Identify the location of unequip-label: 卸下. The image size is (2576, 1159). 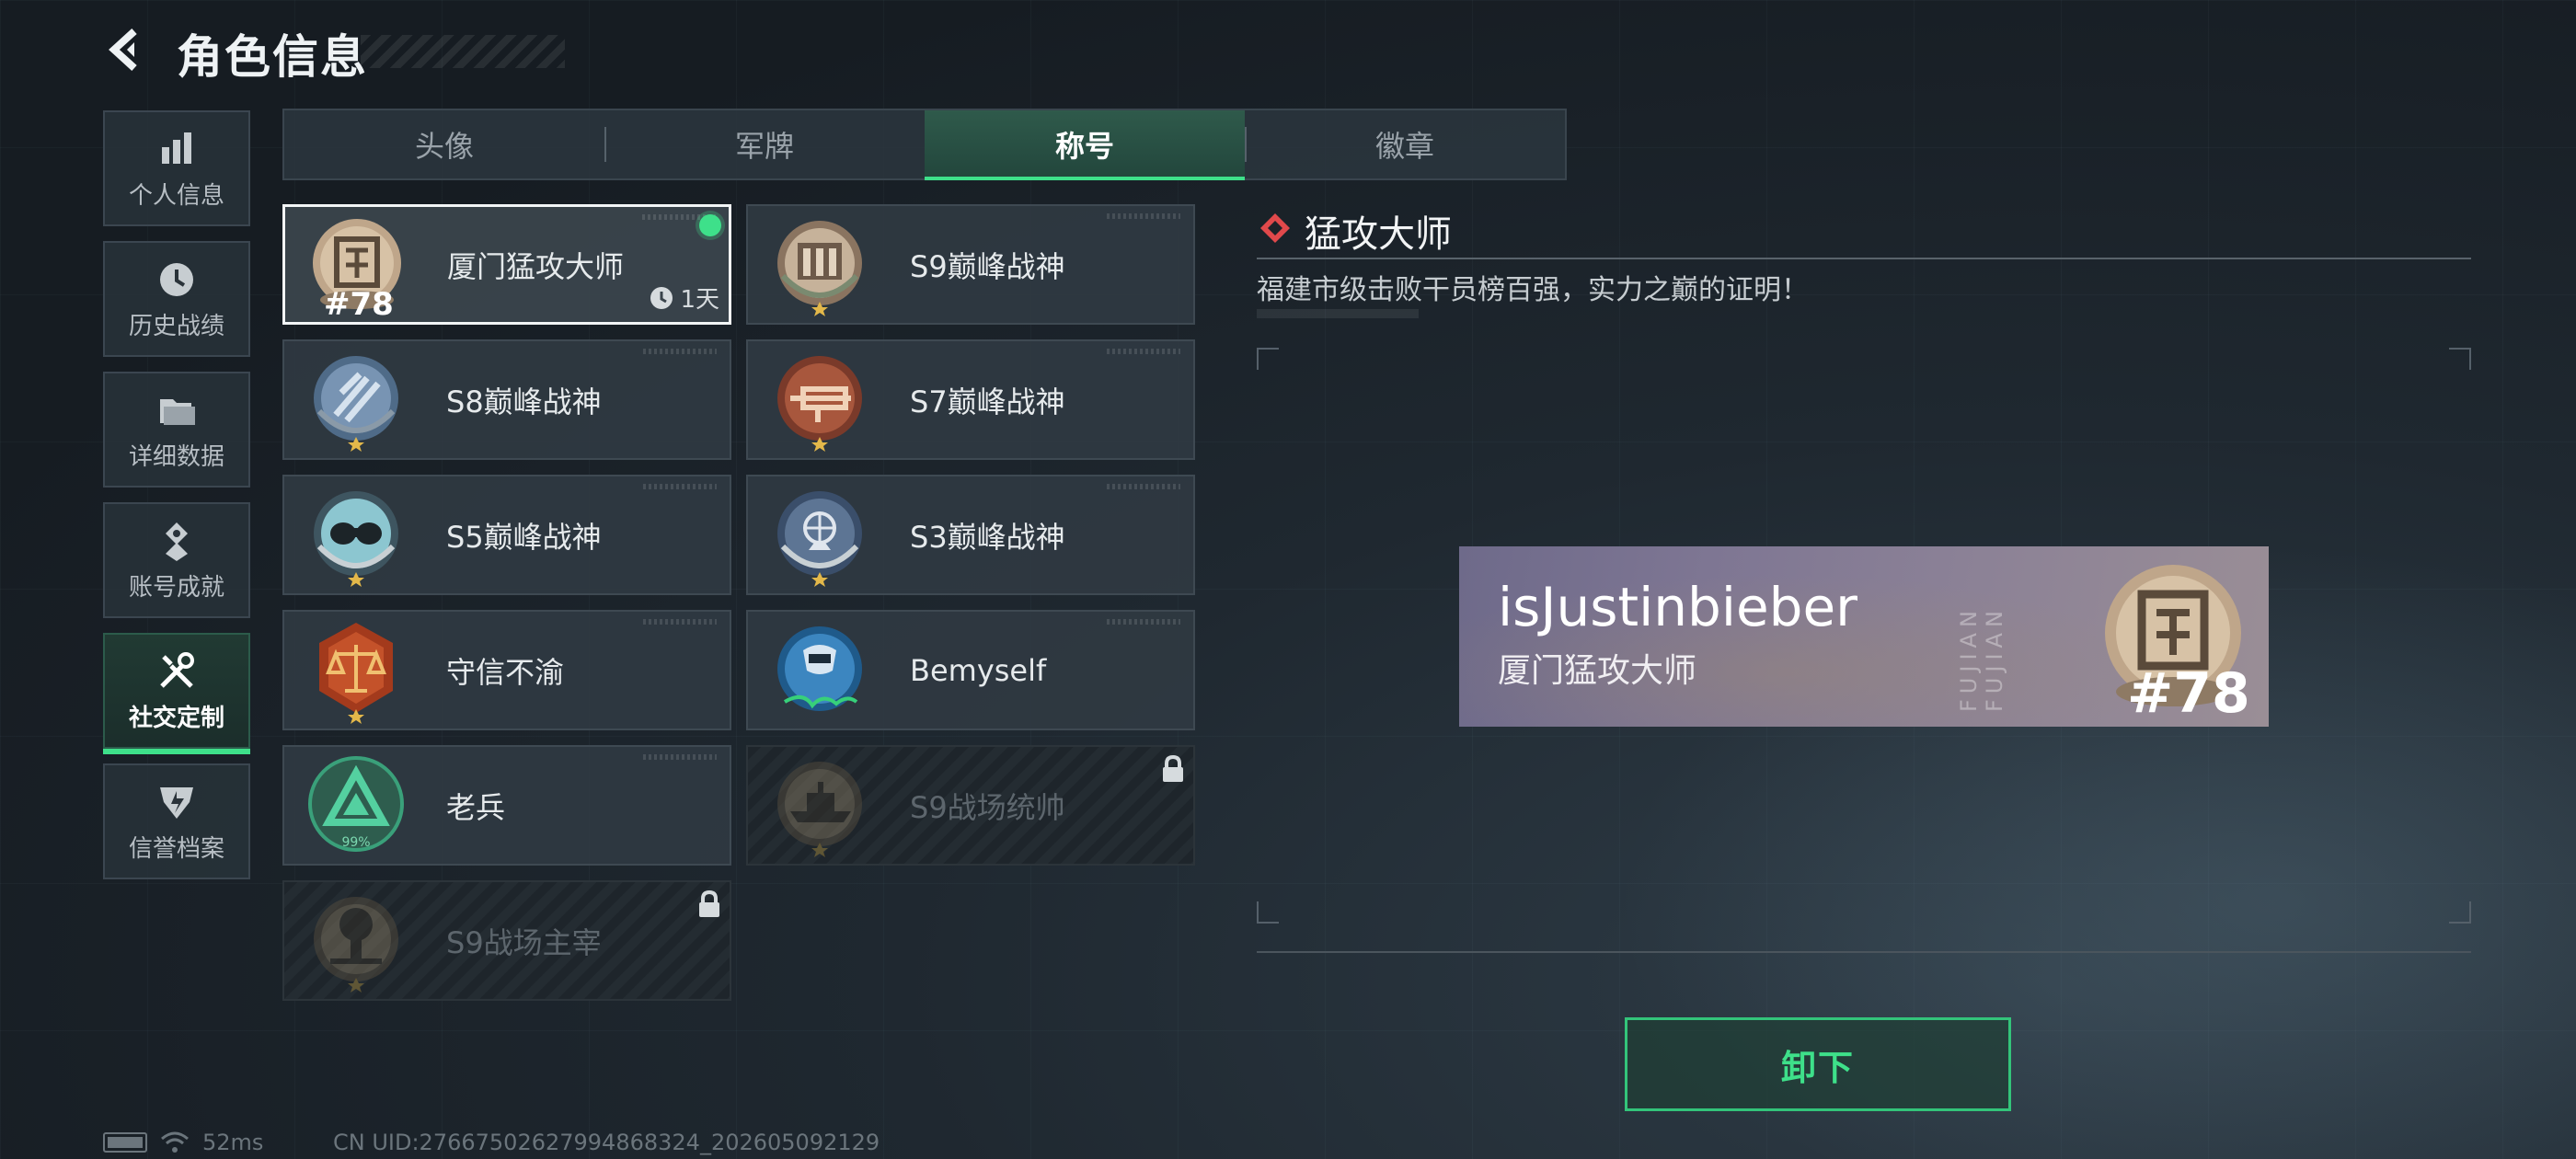
(1817, 1067).